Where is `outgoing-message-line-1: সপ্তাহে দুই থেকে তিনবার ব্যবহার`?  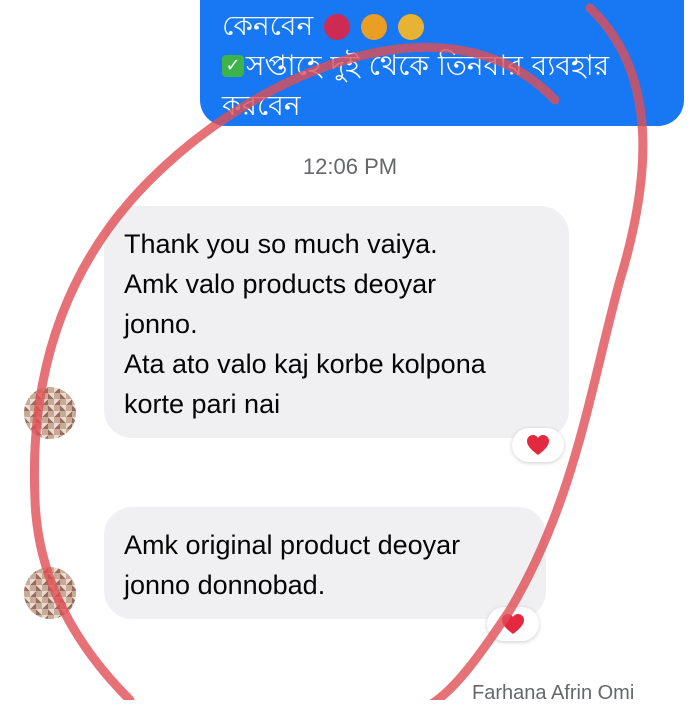
outgoing-message-line-1: সপ্তাহে দুই থেকে তিনবার ব্যবহার is located at coordinates (428, 65).